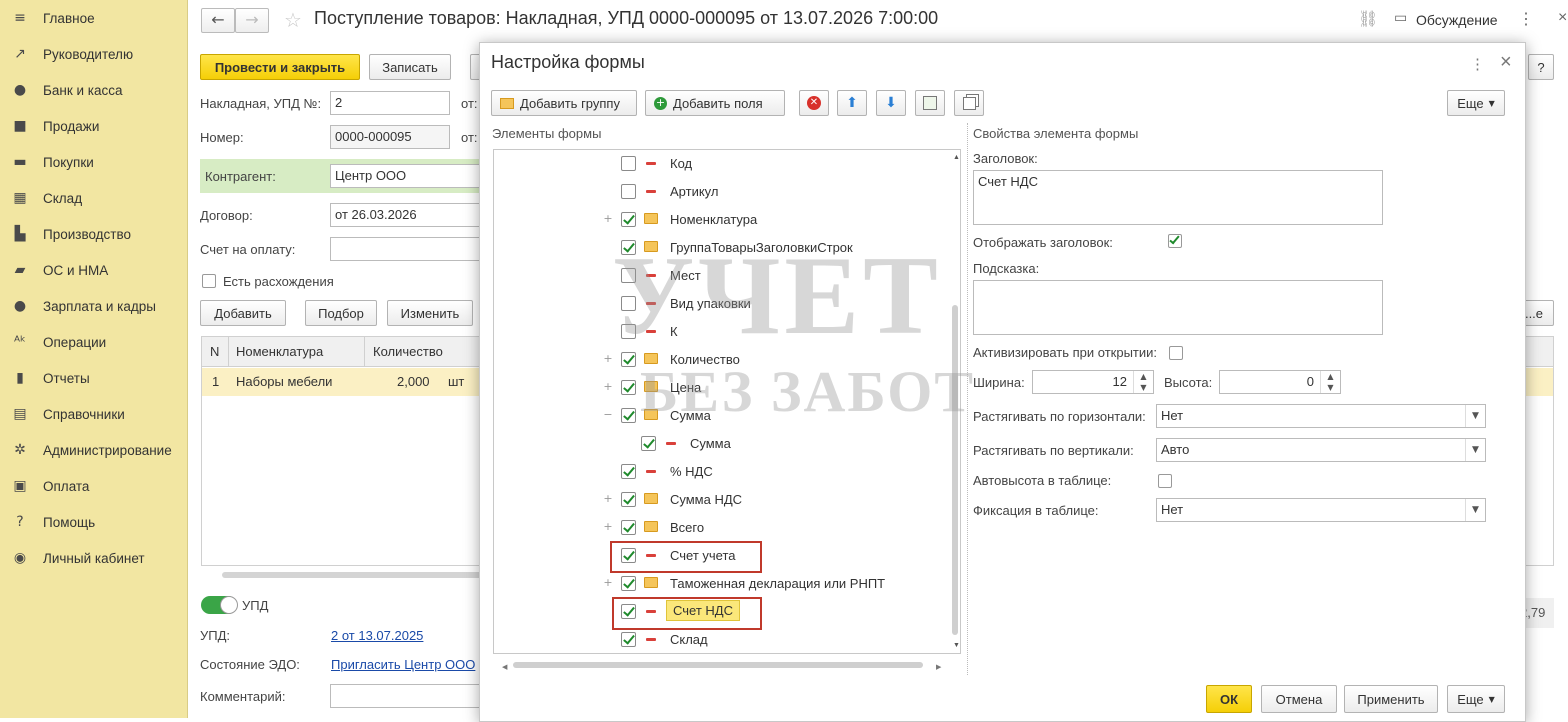  Describe the element at coordinates (94, 270) in the screenshot. I see `sidebar-item: ▰ ОС и НМА` at that location.